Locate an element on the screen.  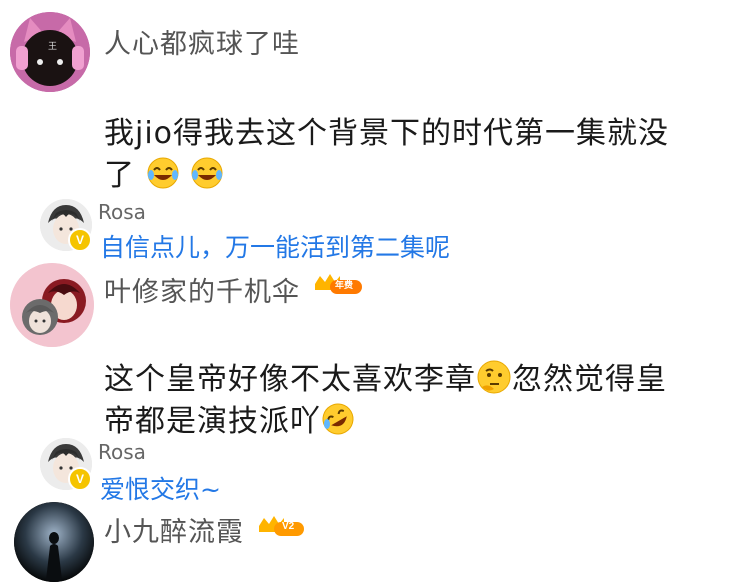
vip-badge-label: V2 is located at coordinates (288, 526).